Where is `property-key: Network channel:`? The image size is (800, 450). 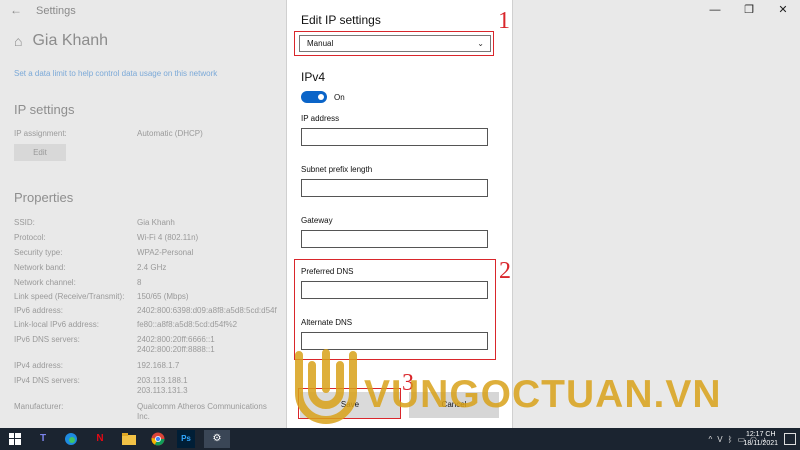 property-key: Network channel: is located at coordinates (45, 282).